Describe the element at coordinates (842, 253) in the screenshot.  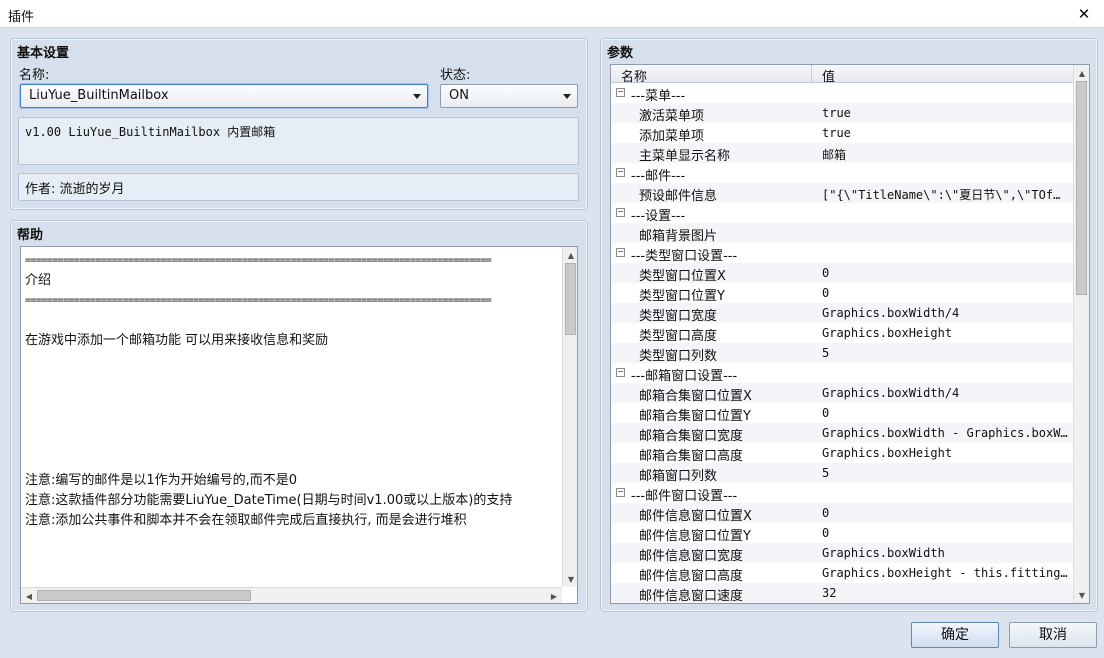
I see `param-category-row: − ---类型窗口设置---` at that location.